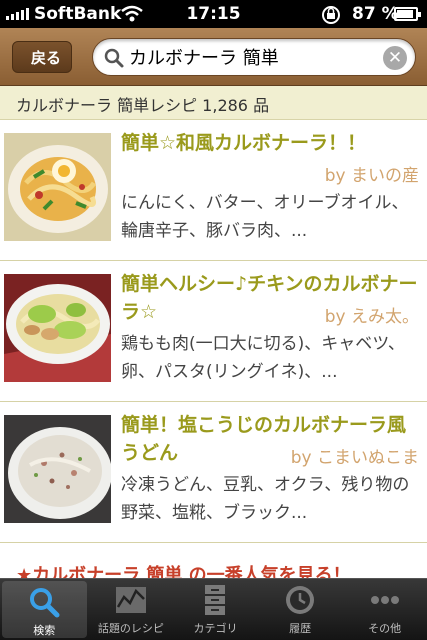  What do you see at coordinates (130, 628) in the screenshot?
I see `tab-label: 話題のレシピ` at bounding box center [130, 628].